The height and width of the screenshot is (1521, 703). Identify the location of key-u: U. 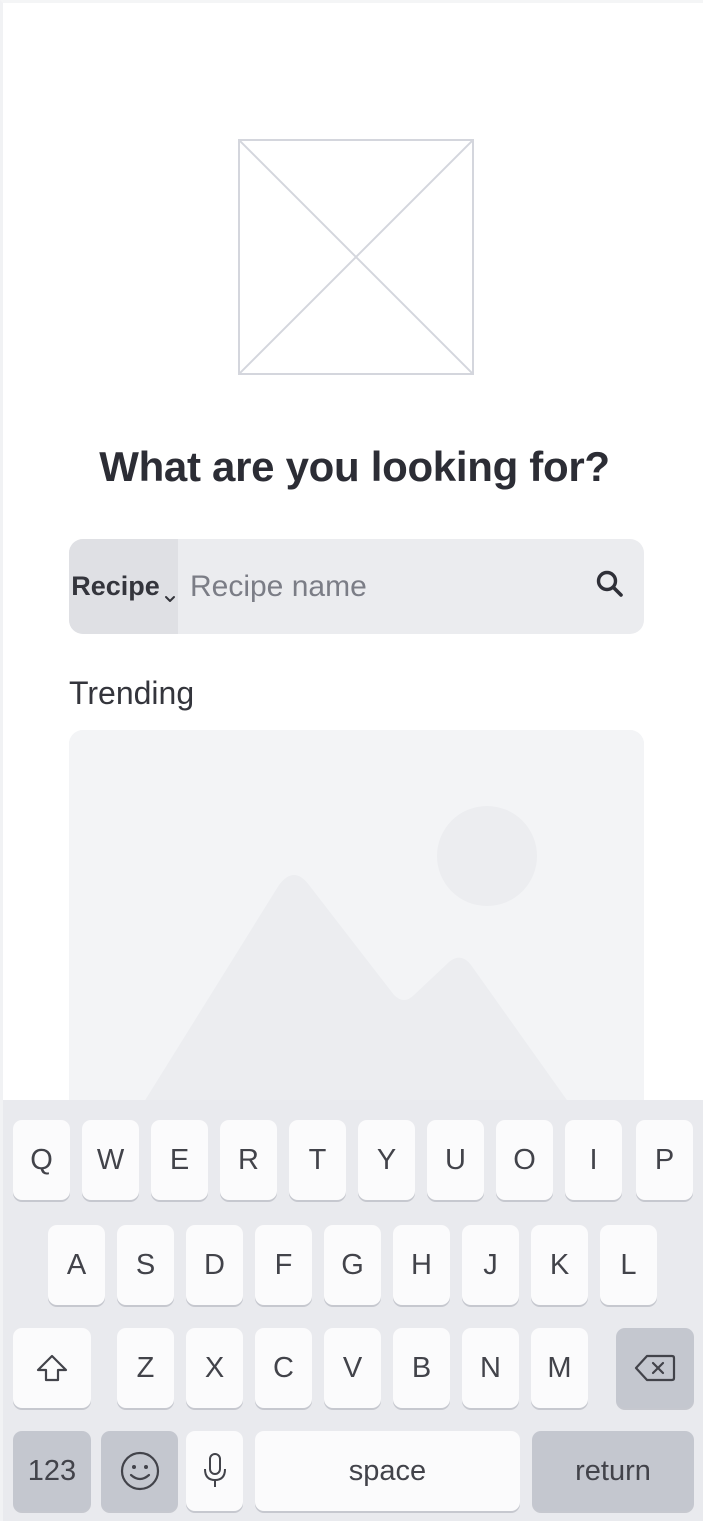
(455, 1160).